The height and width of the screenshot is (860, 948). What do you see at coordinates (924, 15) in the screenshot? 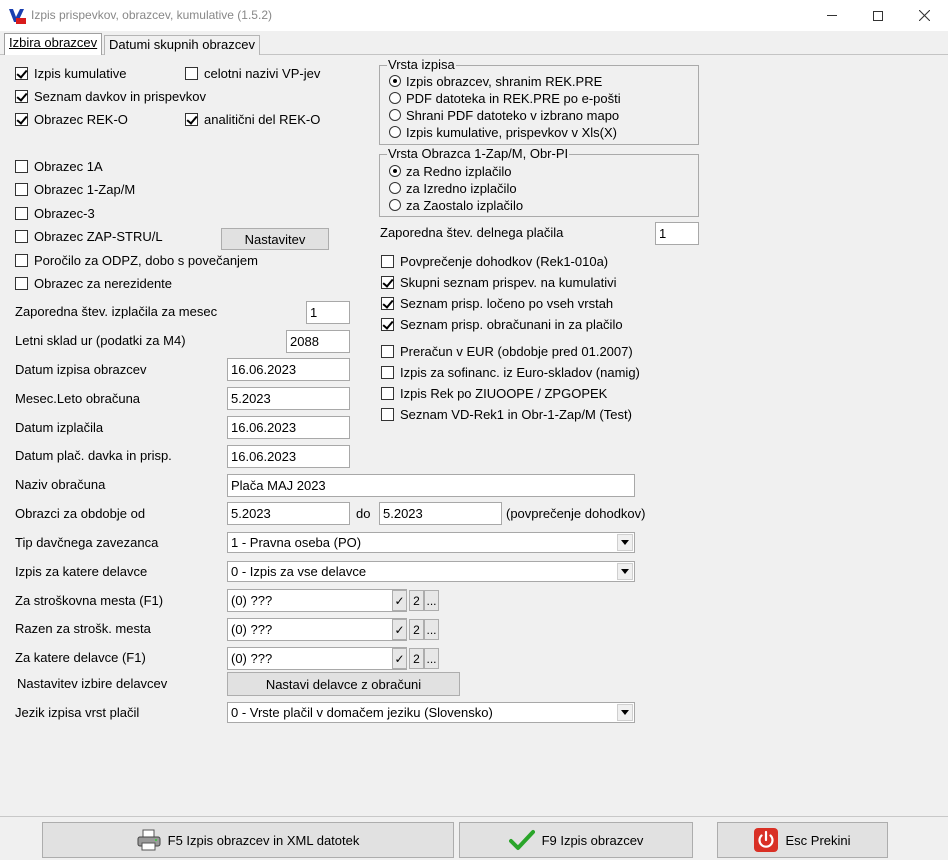
I see `close-button` at bounding box center [924, 15].